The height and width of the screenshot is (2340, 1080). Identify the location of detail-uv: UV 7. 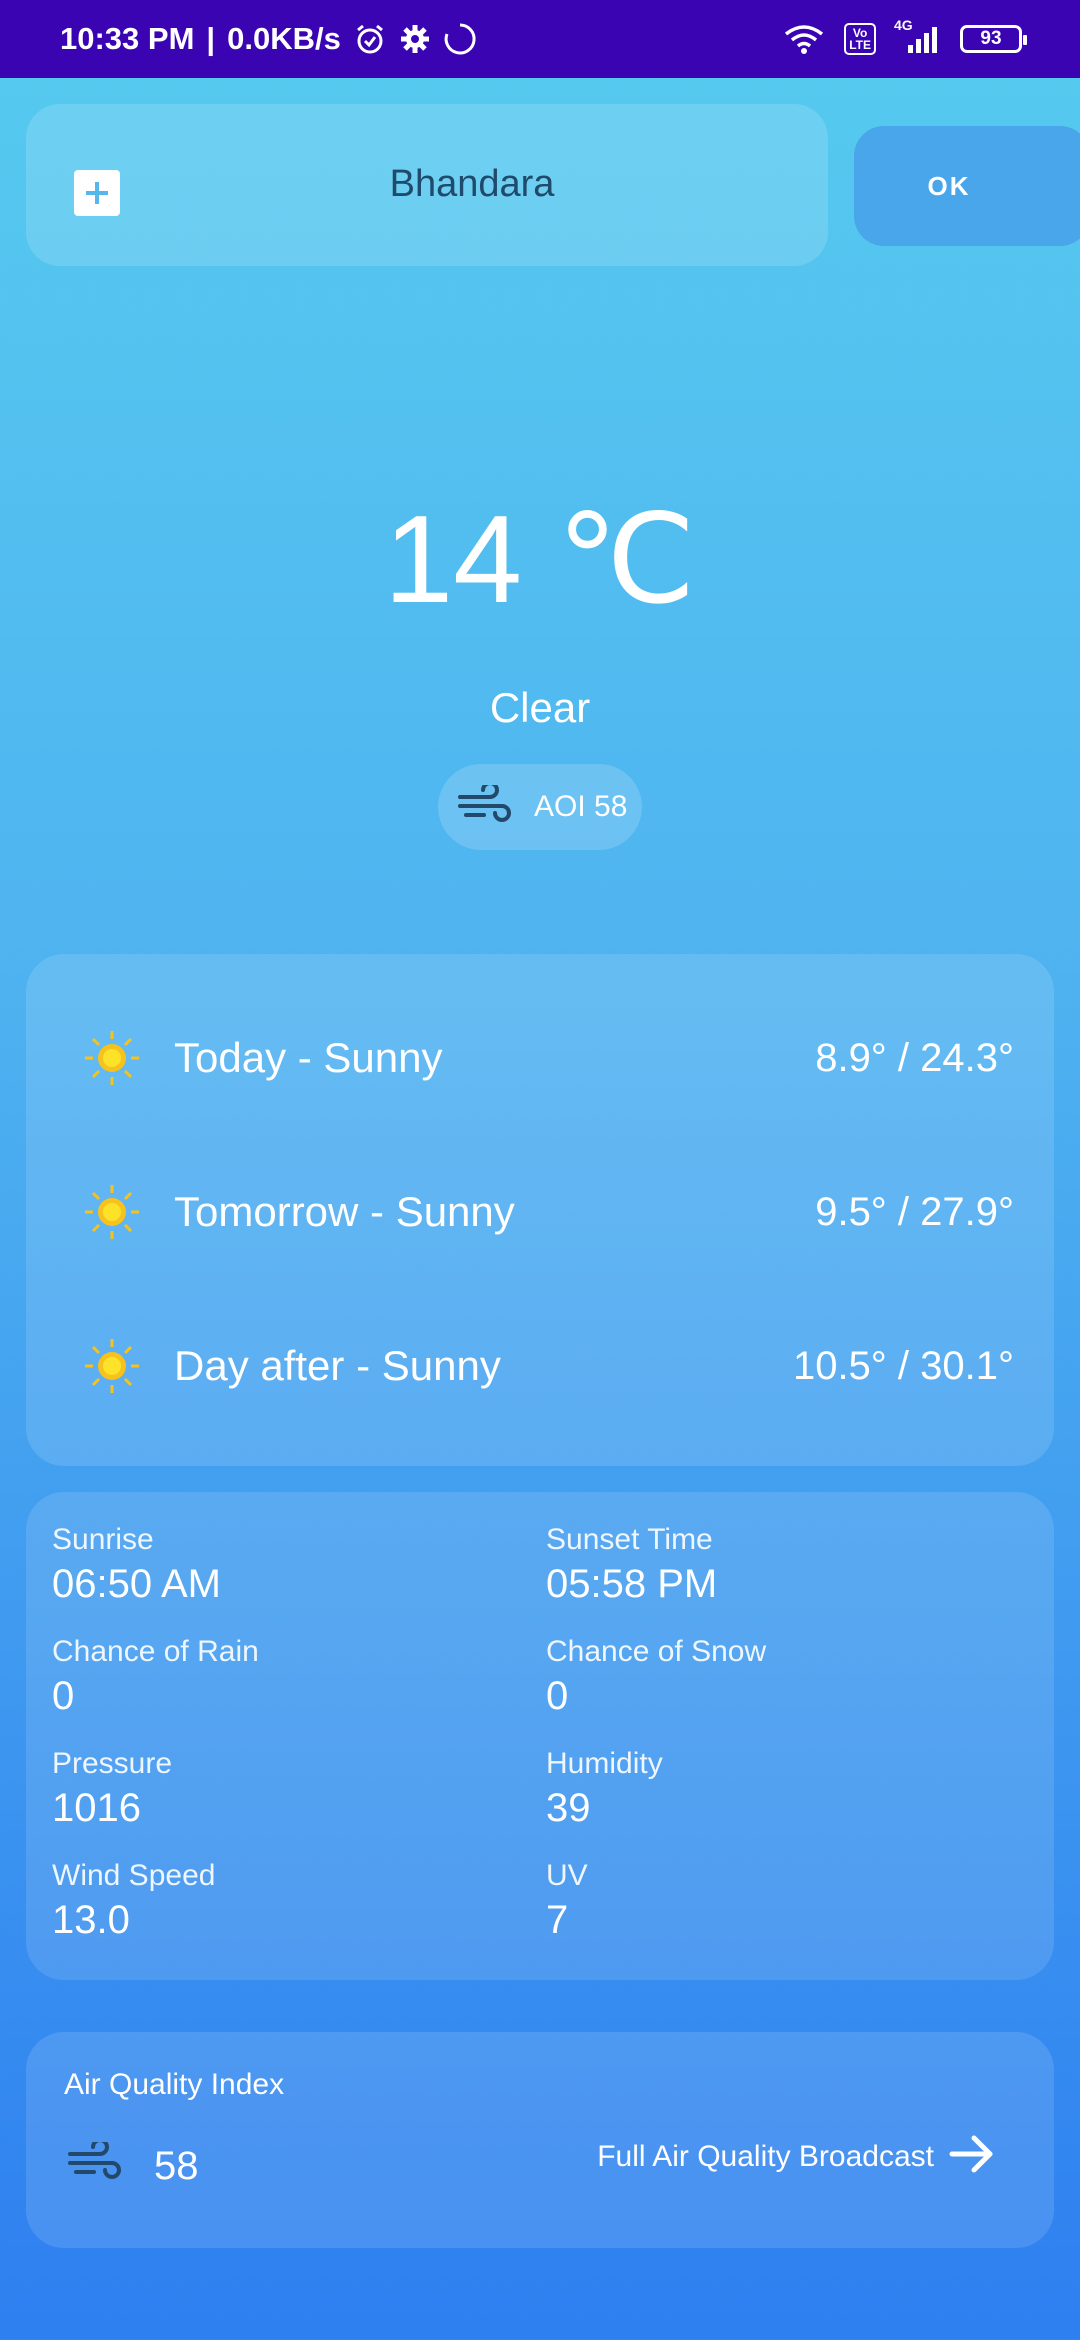
(776, 1902).